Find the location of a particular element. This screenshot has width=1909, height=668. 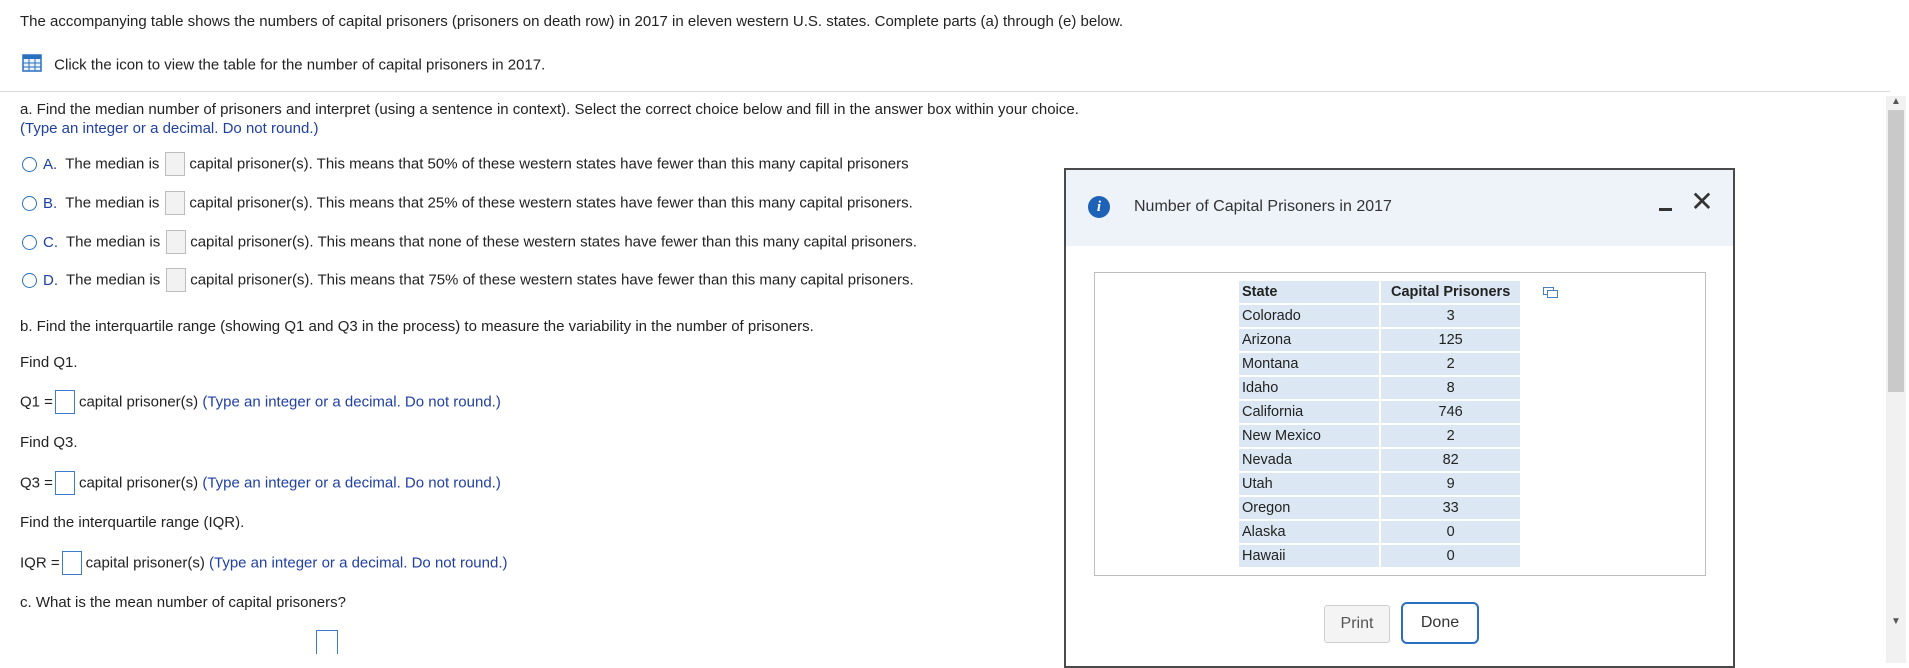

choice-a-letter: A. is located at coordinates (50, 164).